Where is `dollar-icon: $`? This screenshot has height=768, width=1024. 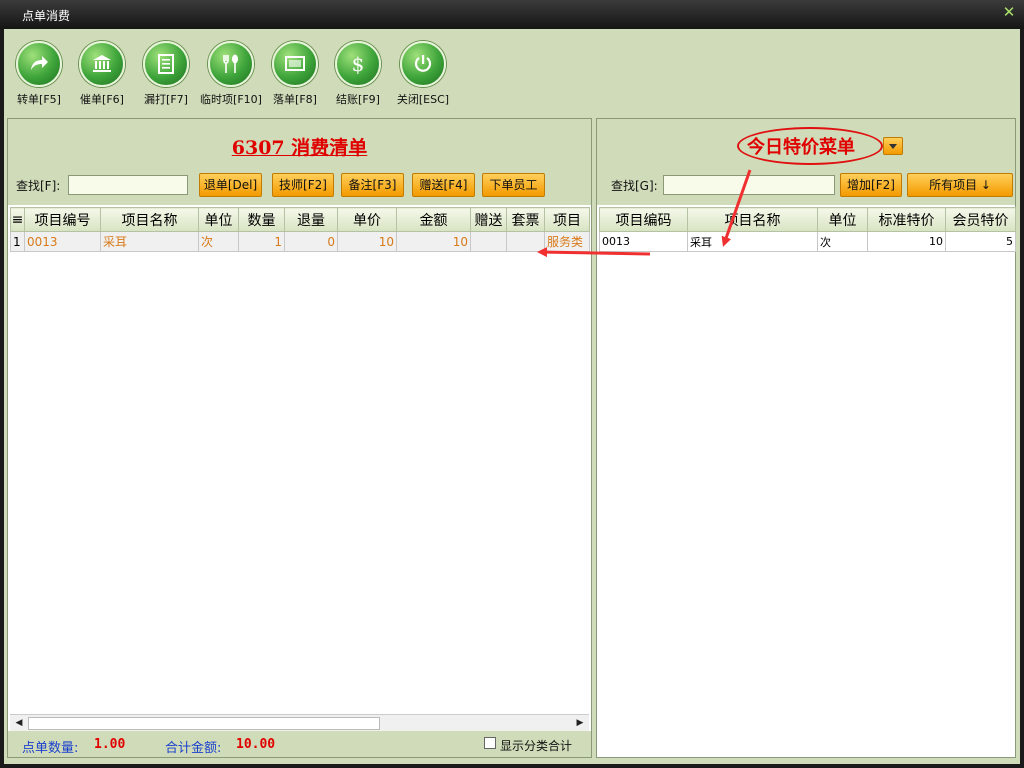
dollar-icon: $ is located at coordinates (358, 64).